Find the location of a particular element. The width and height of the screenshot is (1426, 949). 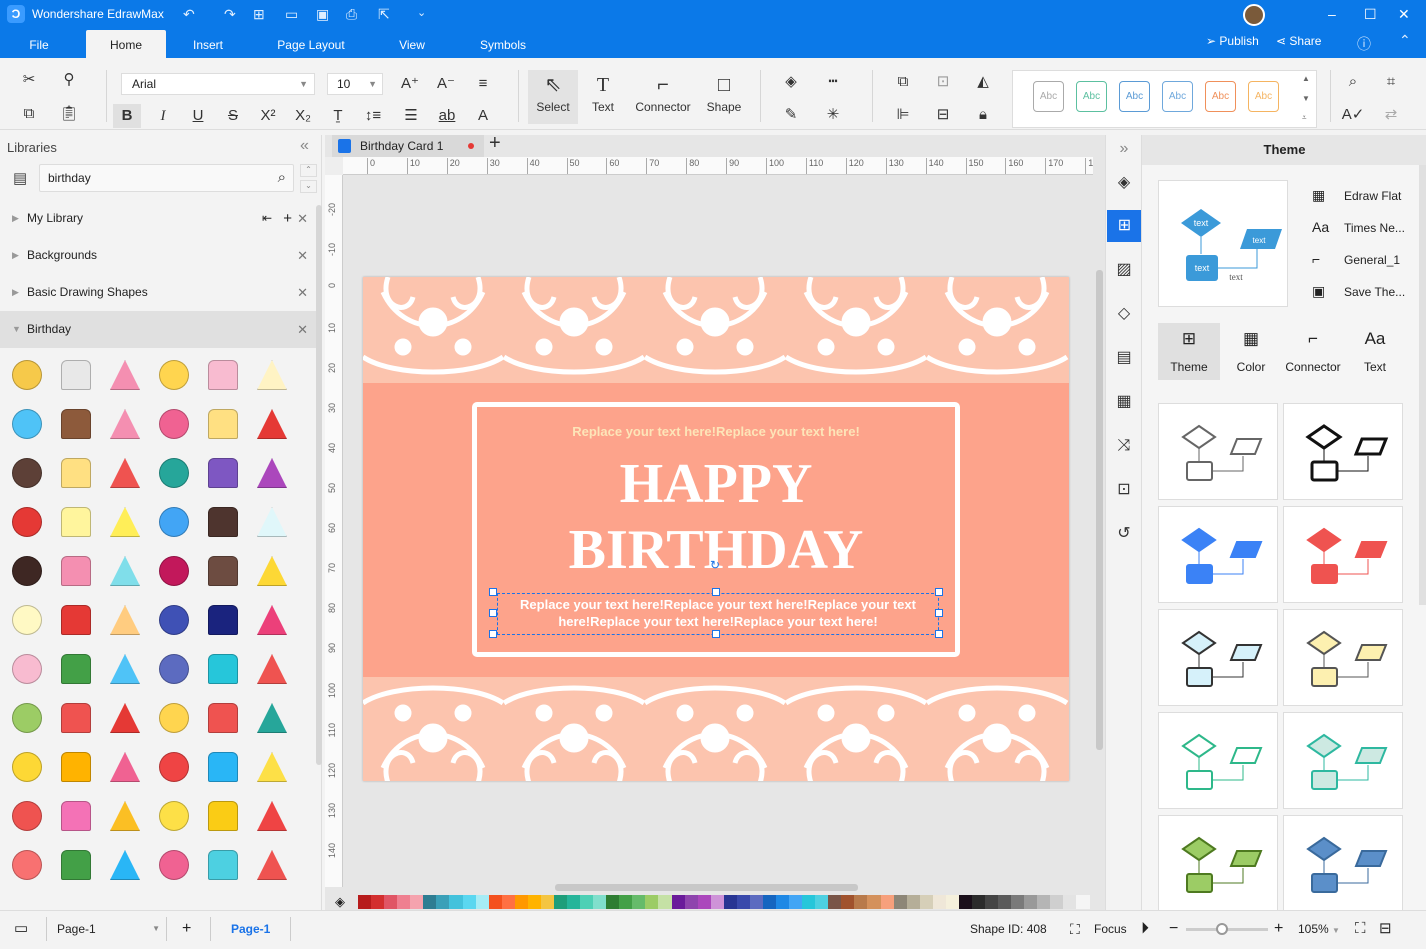

next-result-icon: ⌄ is located at coordinates (308, 186).